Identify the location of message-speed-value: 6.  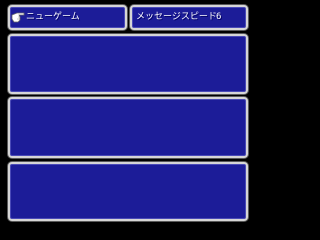
(219, 17).